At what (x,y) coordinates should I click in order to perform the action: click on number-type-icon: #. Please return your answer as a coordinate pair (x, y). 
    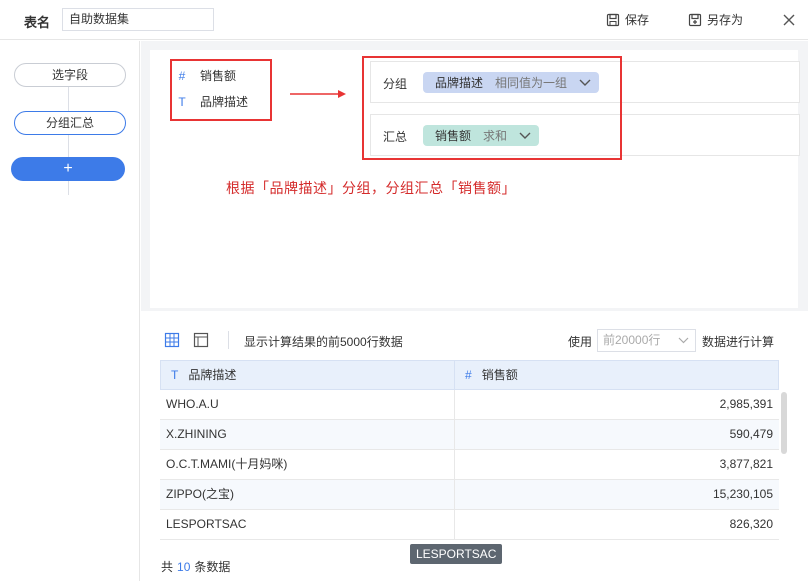
    Looking at the image, I should click on (468, 375).